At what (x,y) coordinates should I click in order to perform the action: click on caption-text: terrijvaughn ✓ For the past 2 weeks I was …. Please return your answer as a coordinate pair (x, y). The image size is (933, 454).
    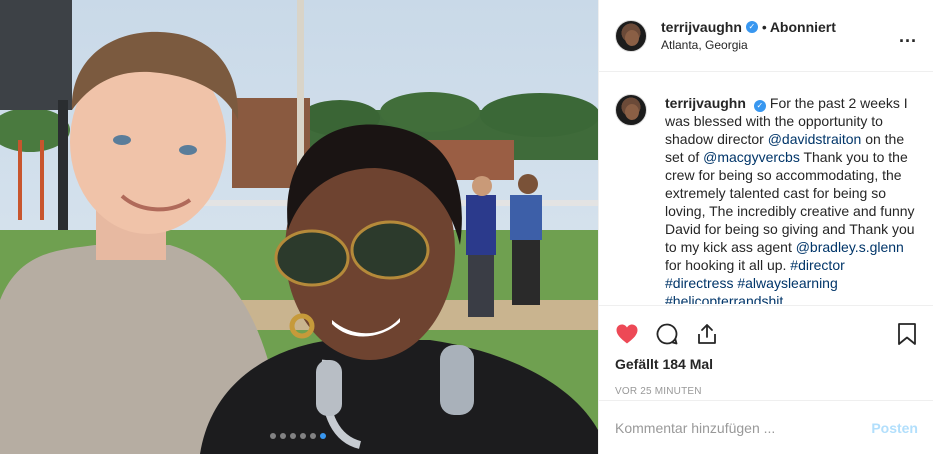
    Looking at the image, I should click on (791, 199).